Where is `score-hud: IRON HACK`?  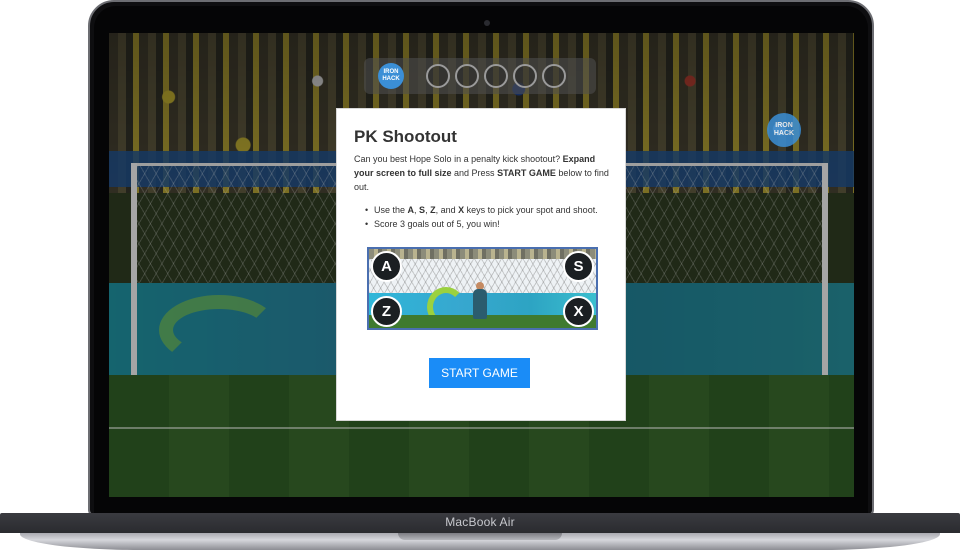
score-hud: IRON HACK is located at coordinates (480, 76).